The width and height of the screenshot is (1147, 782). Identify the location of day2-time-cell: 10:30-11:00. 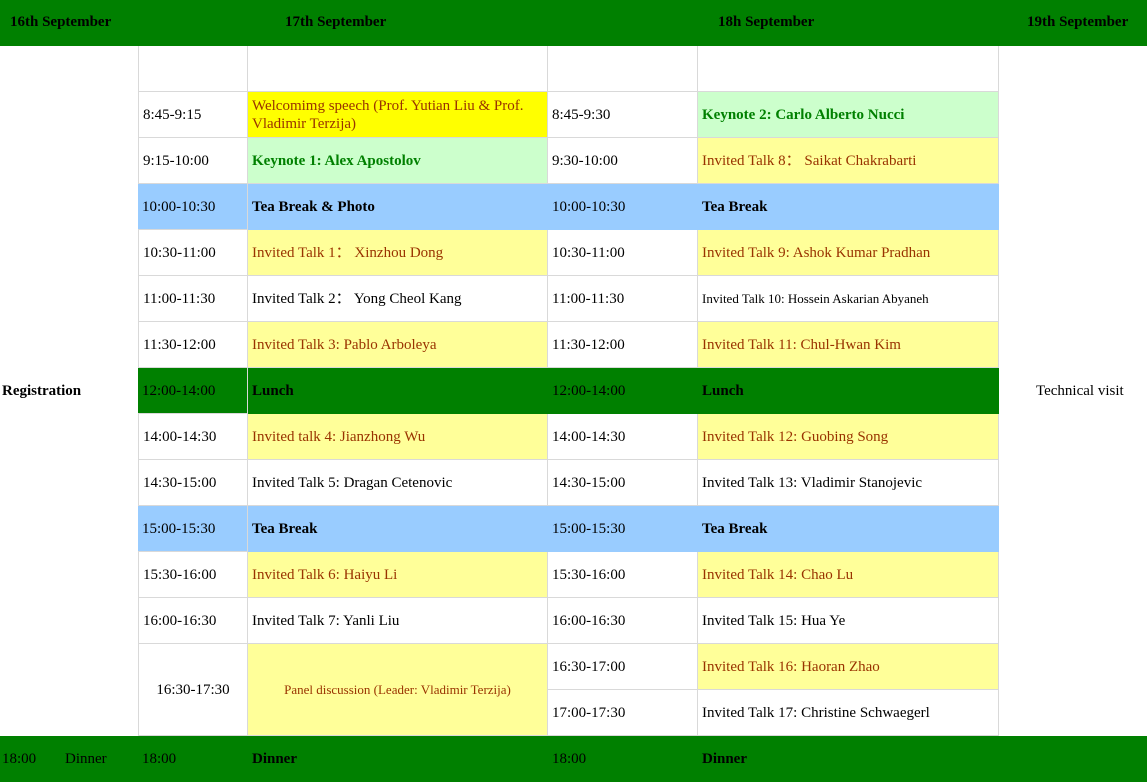
(193, 253).